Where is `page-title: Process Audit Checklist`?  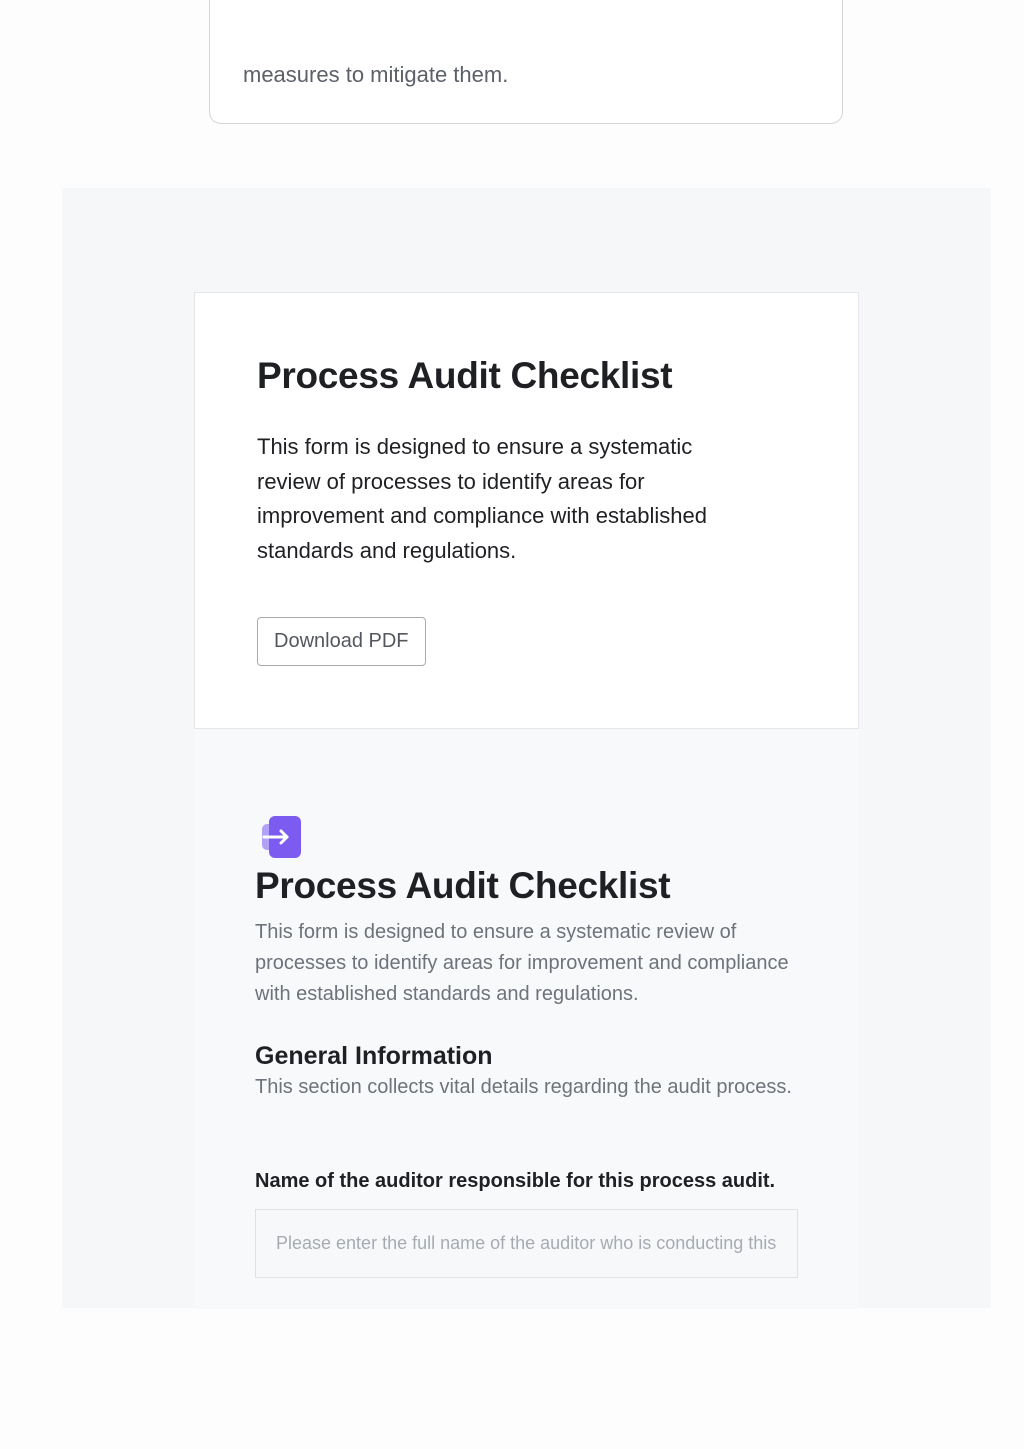 page-title: Process Audit Checklist is located at coordinates (465, 375).